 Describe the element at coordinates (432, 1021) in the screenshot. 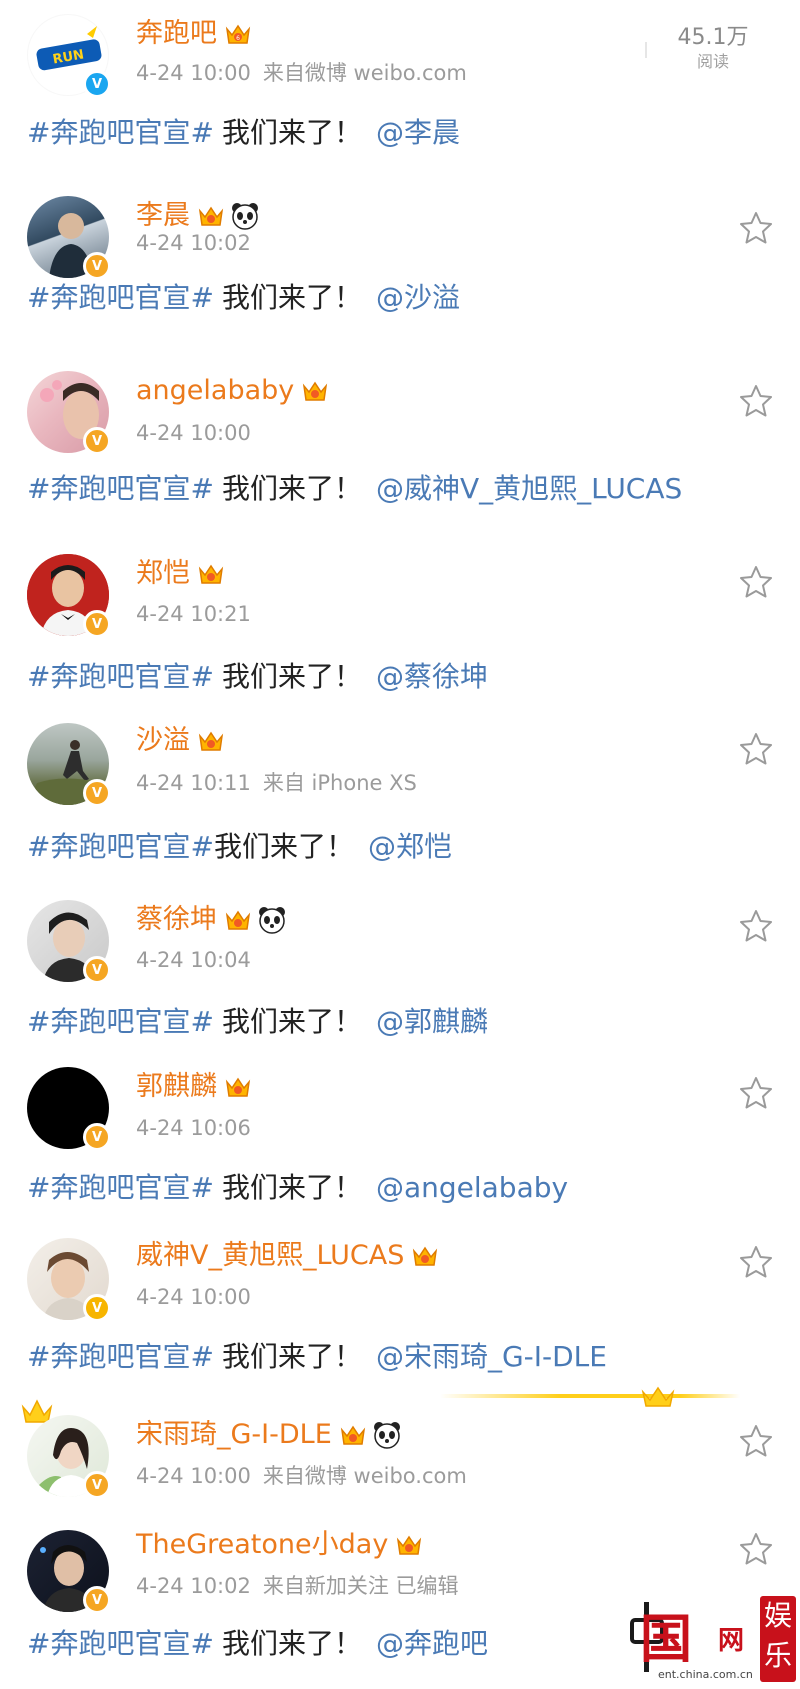

I see `mention-link: @郭麒麟` at that location.